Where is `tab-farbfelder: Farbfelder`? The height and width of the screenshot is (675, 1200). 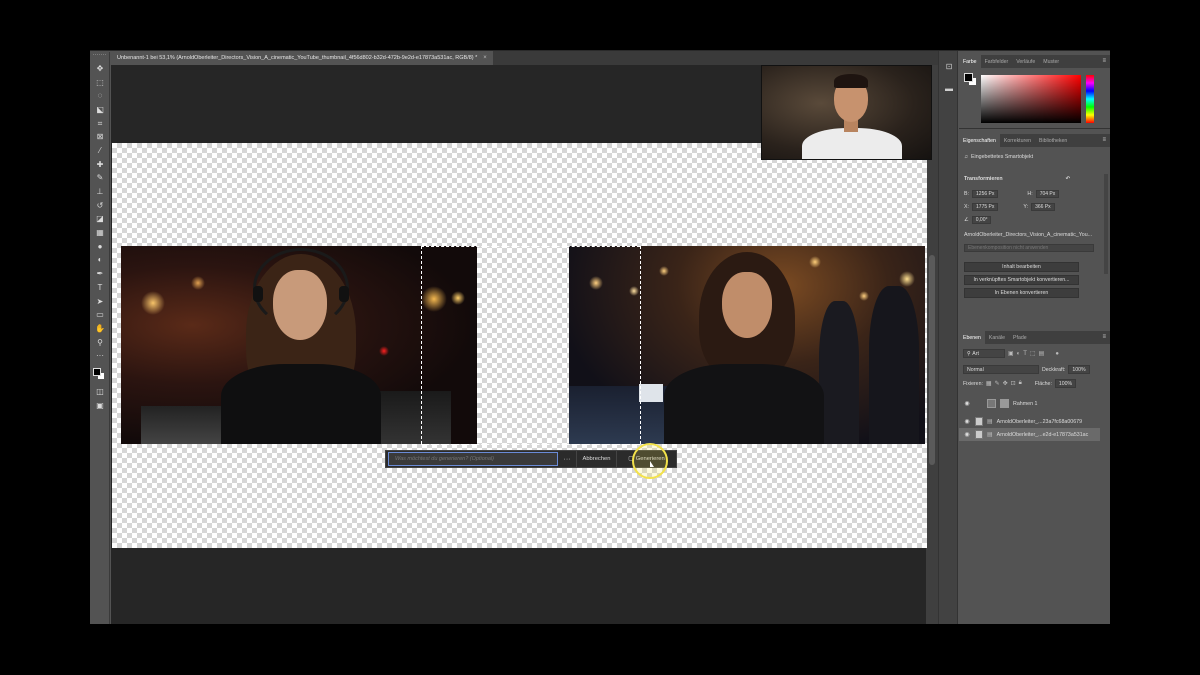 tab-farbfelder: Farbfelder is located at coordinates (997, 61).